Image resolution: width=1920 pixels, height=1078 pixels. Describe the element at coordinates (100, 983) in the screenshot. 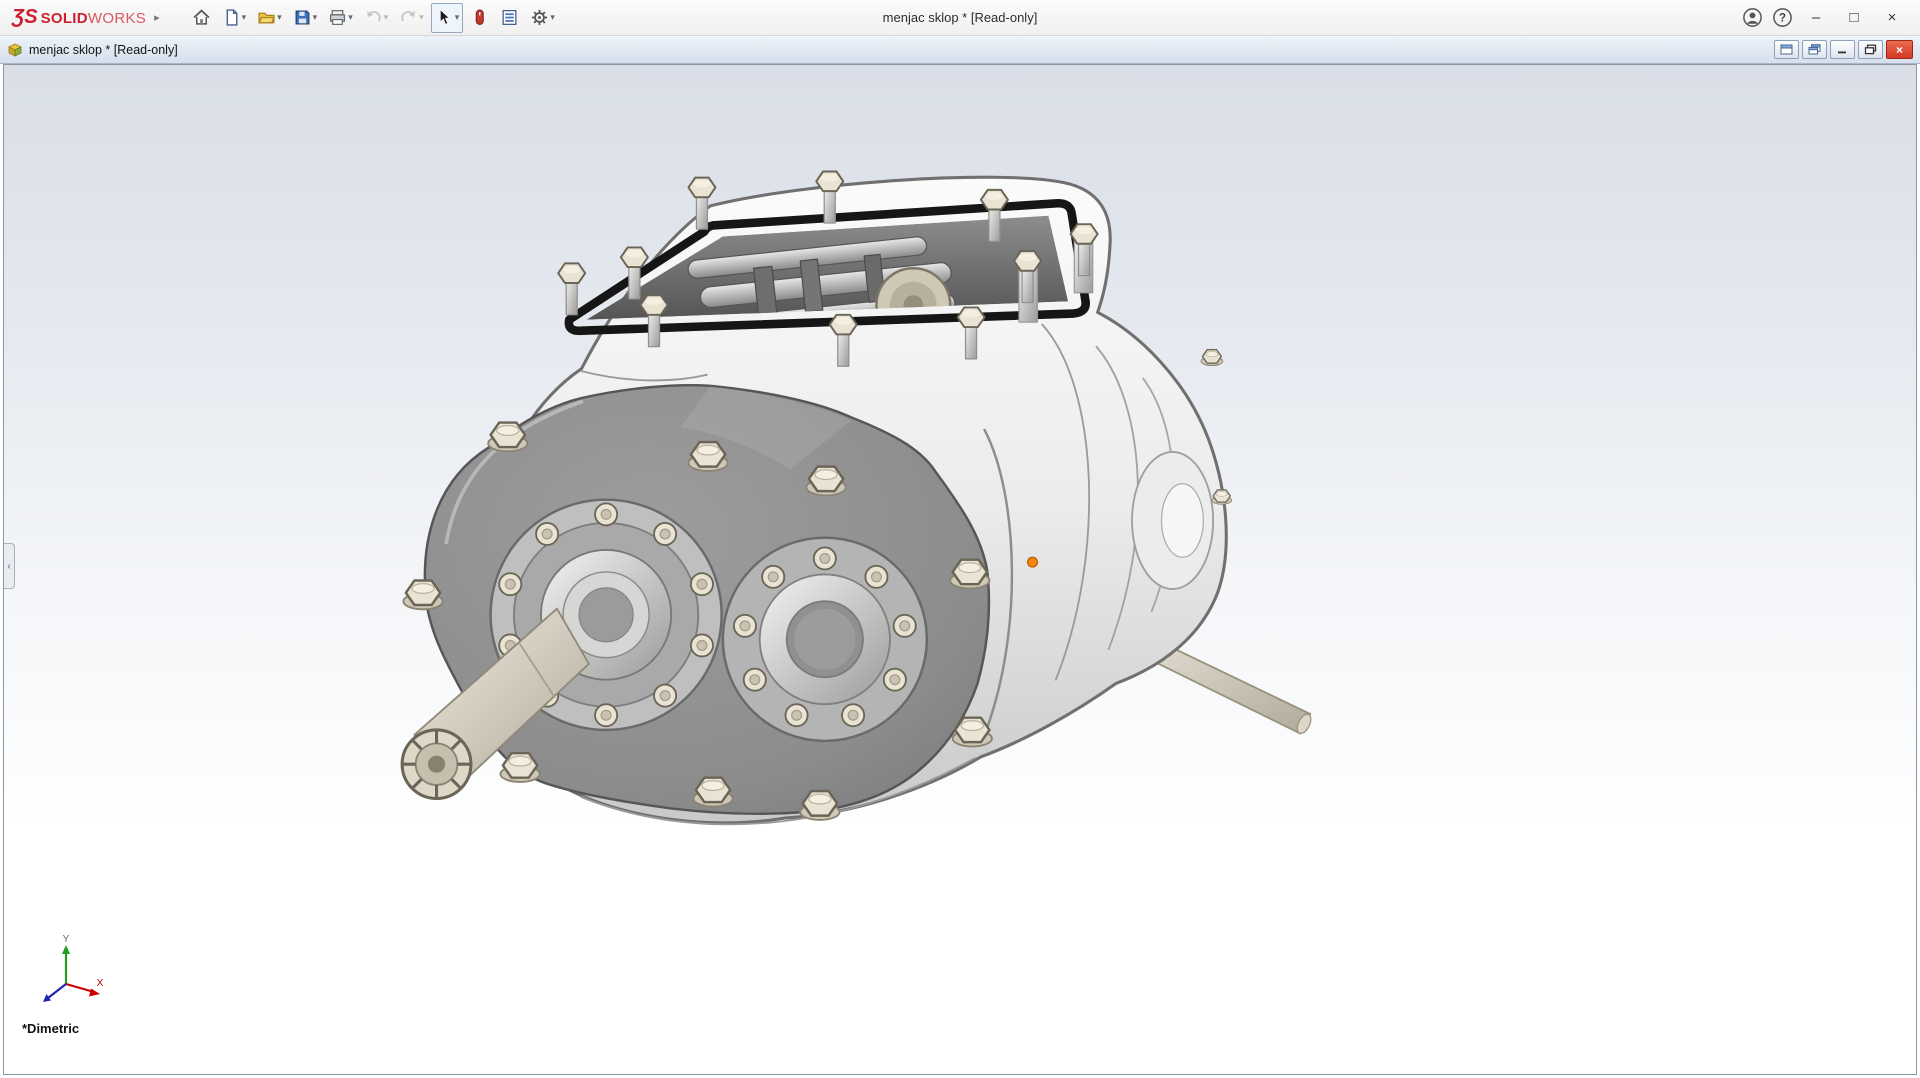

I see `triad-x-label: X` at that location.